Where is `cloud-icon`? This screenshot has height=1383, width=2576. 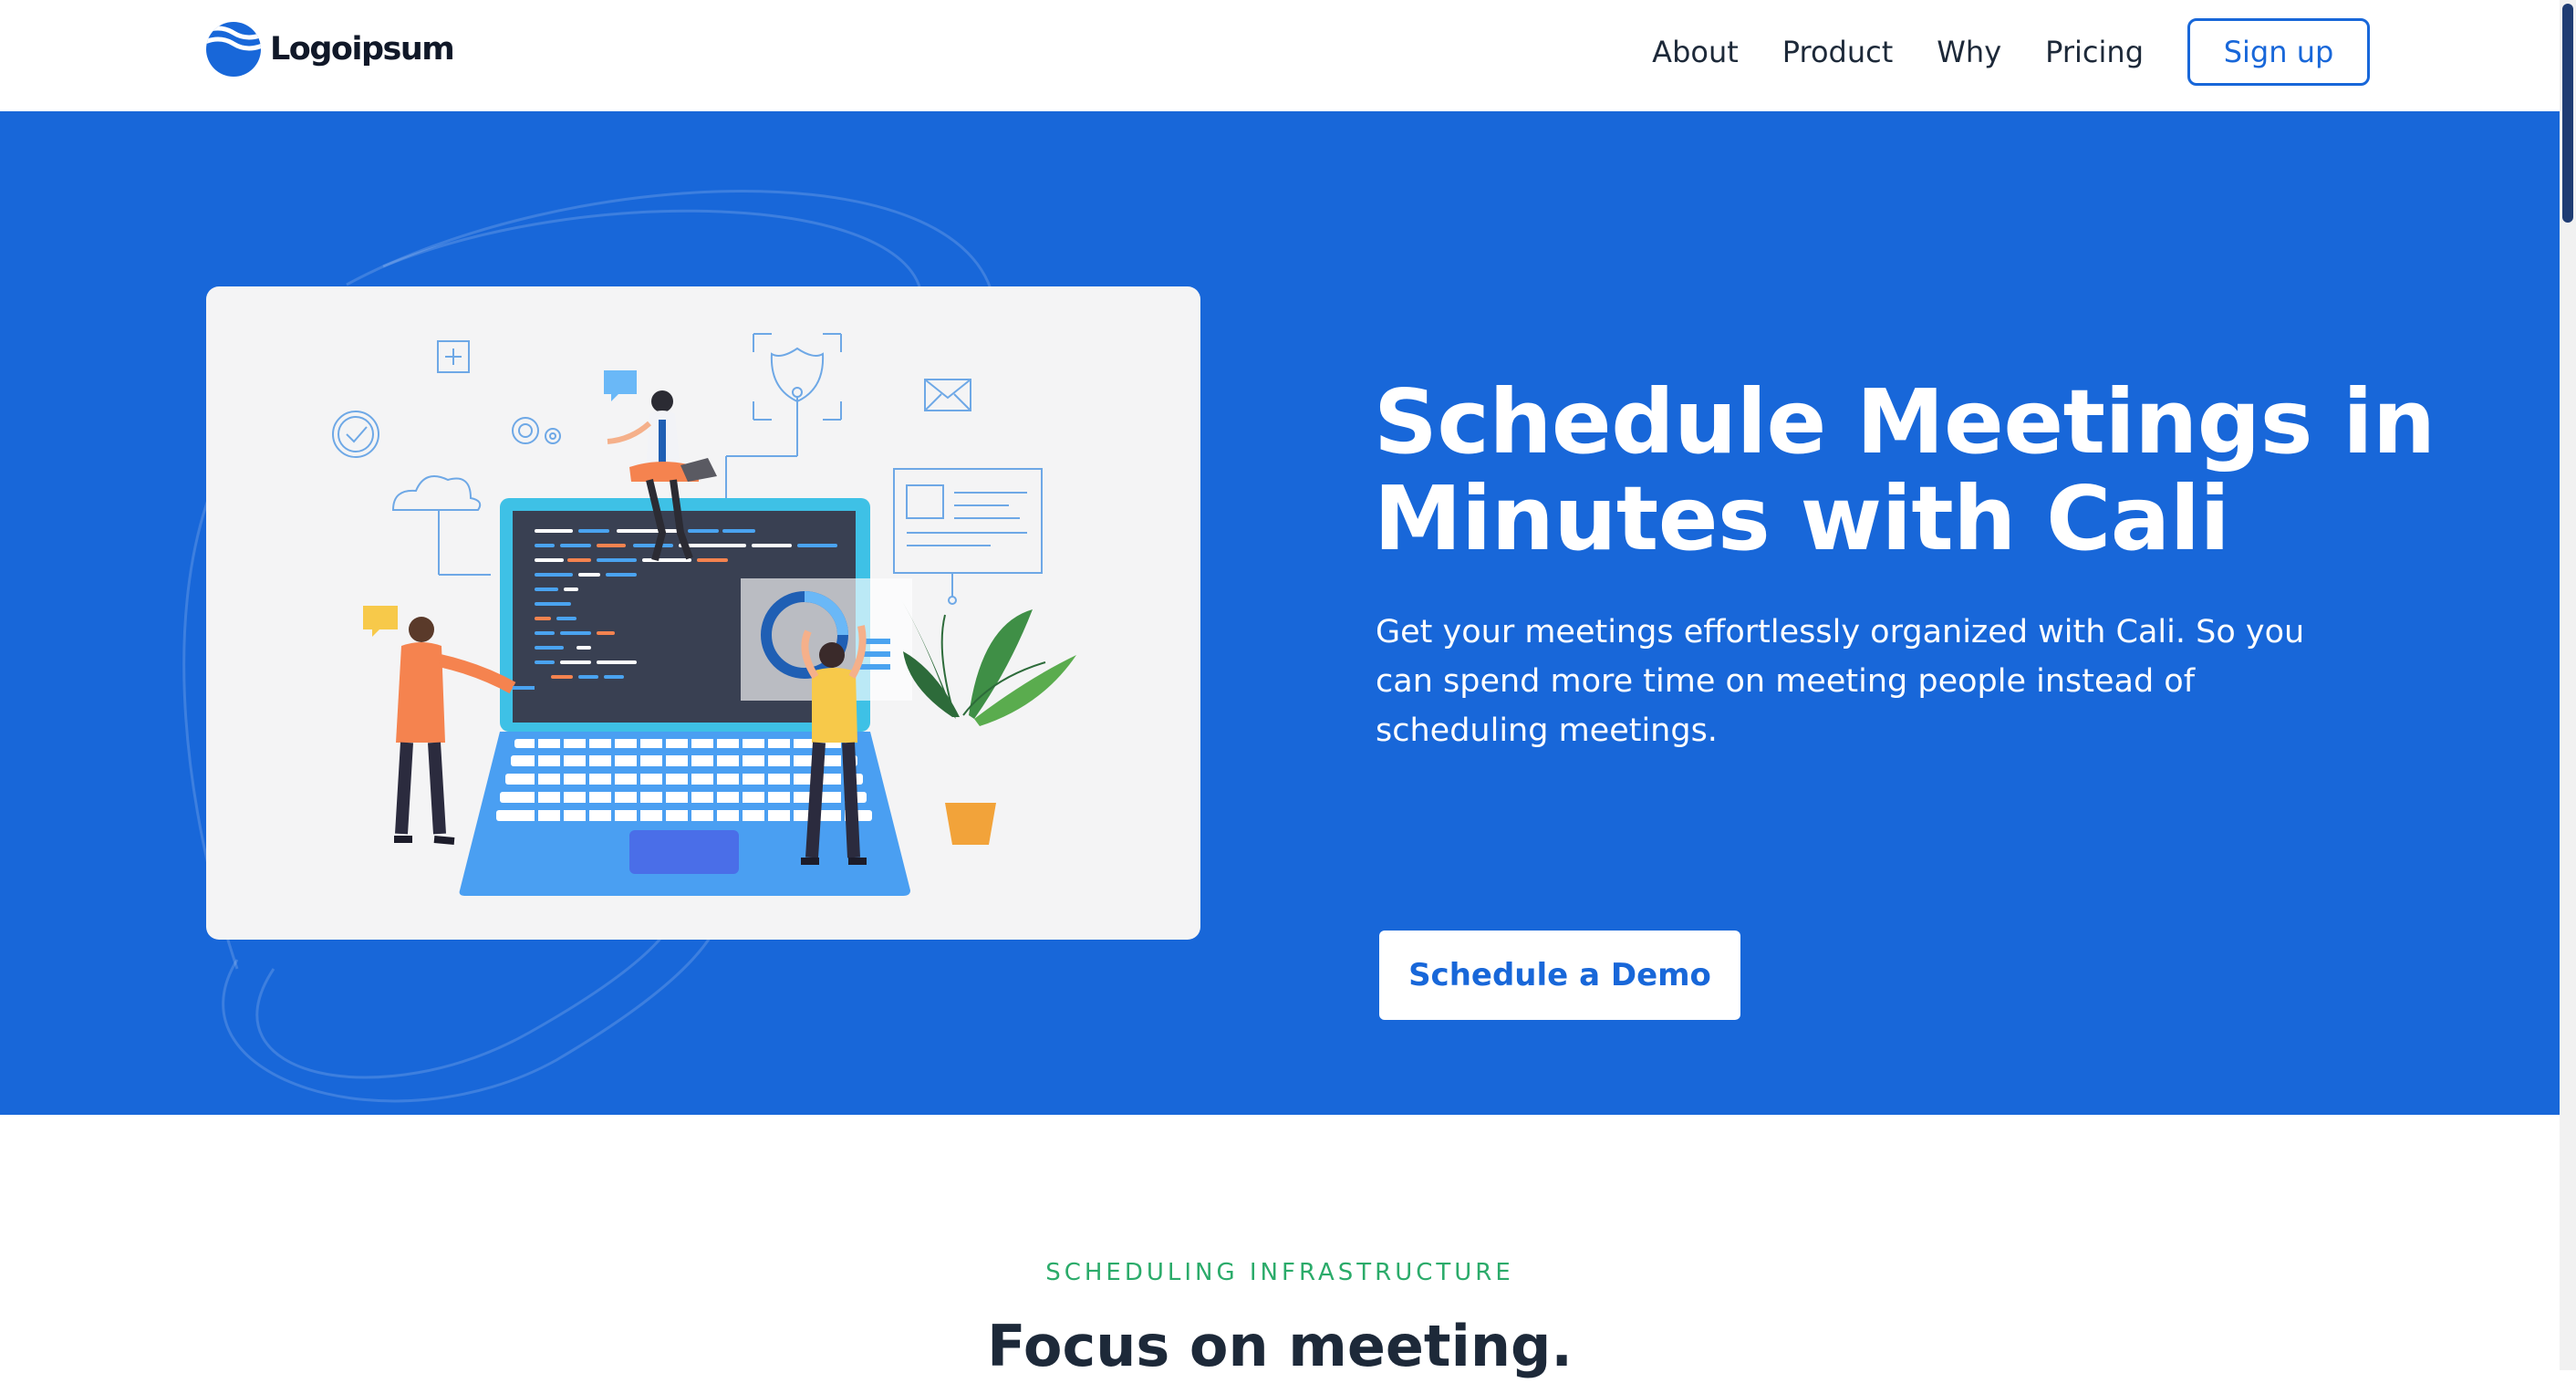
cloud-icon is located at coordinates (441, 525).